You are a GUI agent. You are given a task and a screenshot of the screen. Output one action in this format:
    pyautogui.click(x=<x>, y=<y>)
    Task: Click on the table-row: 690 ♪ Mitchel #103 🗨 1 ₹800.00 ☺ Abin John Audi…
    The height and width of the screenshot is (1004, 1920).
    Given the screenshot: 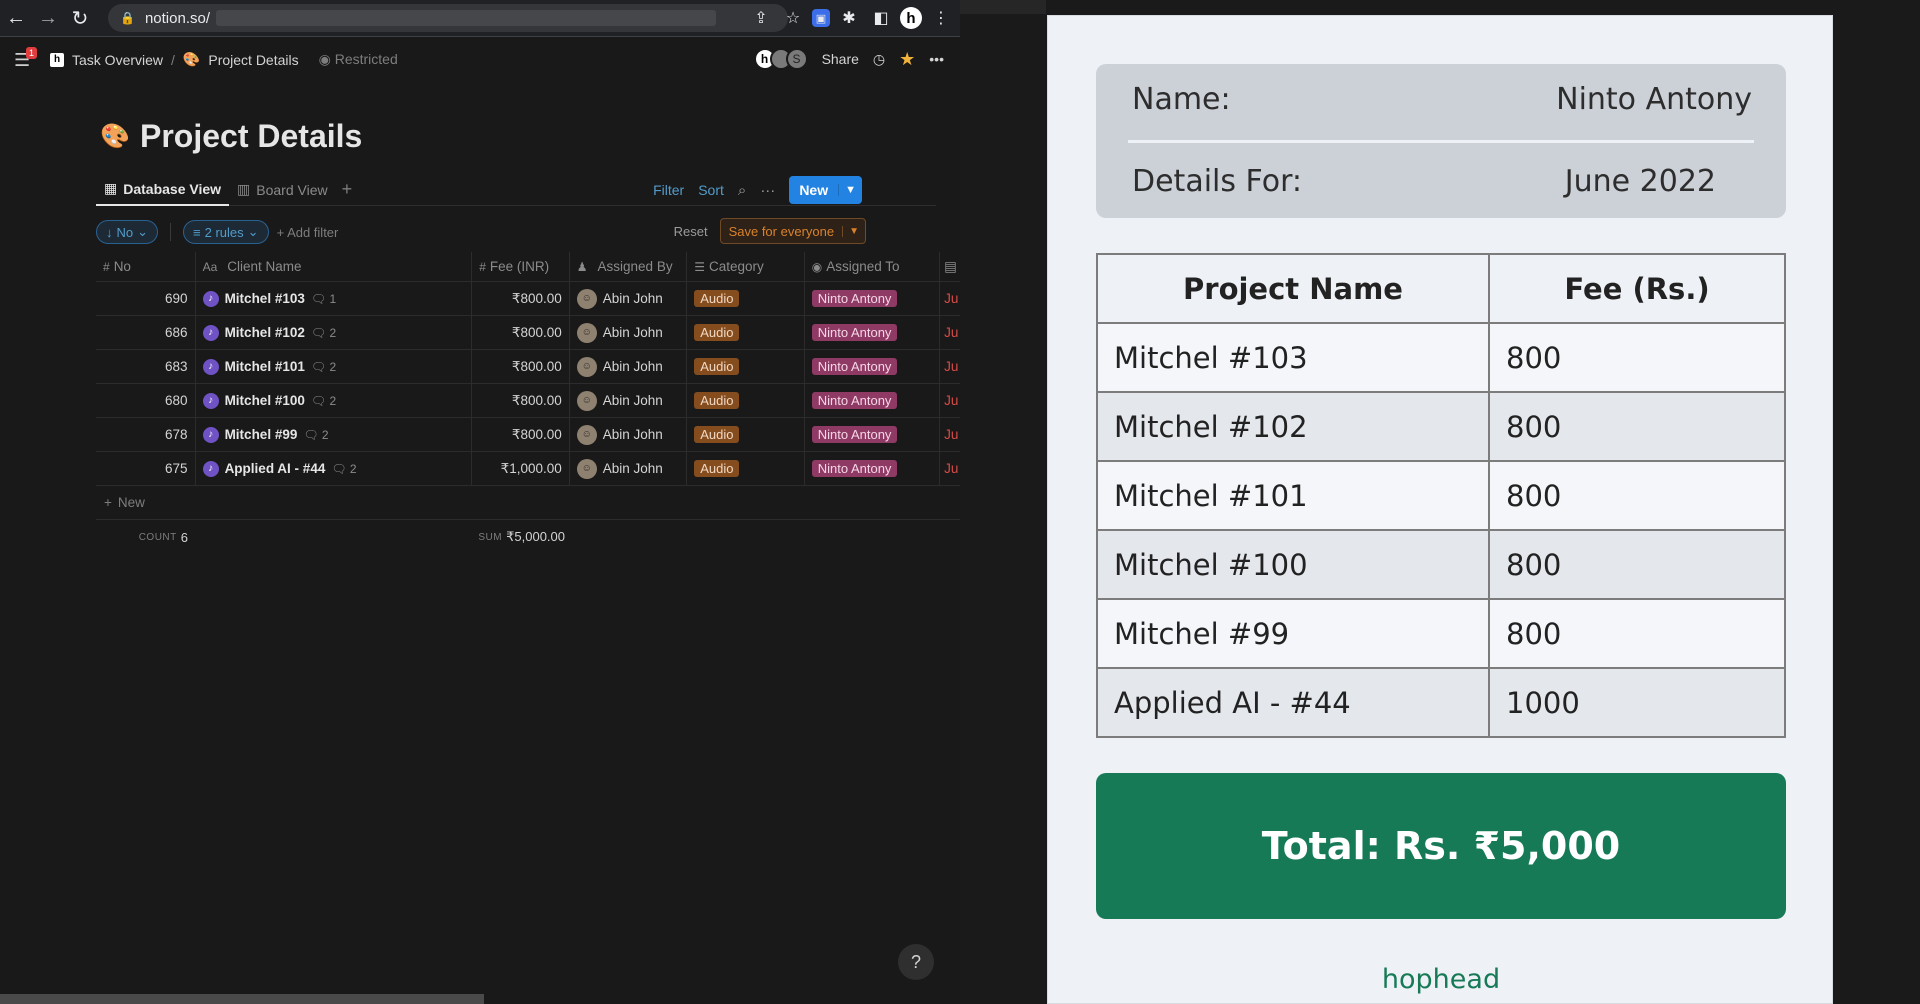 What is the action you would take?
    pyautogui.click(x=528, y=299)
    